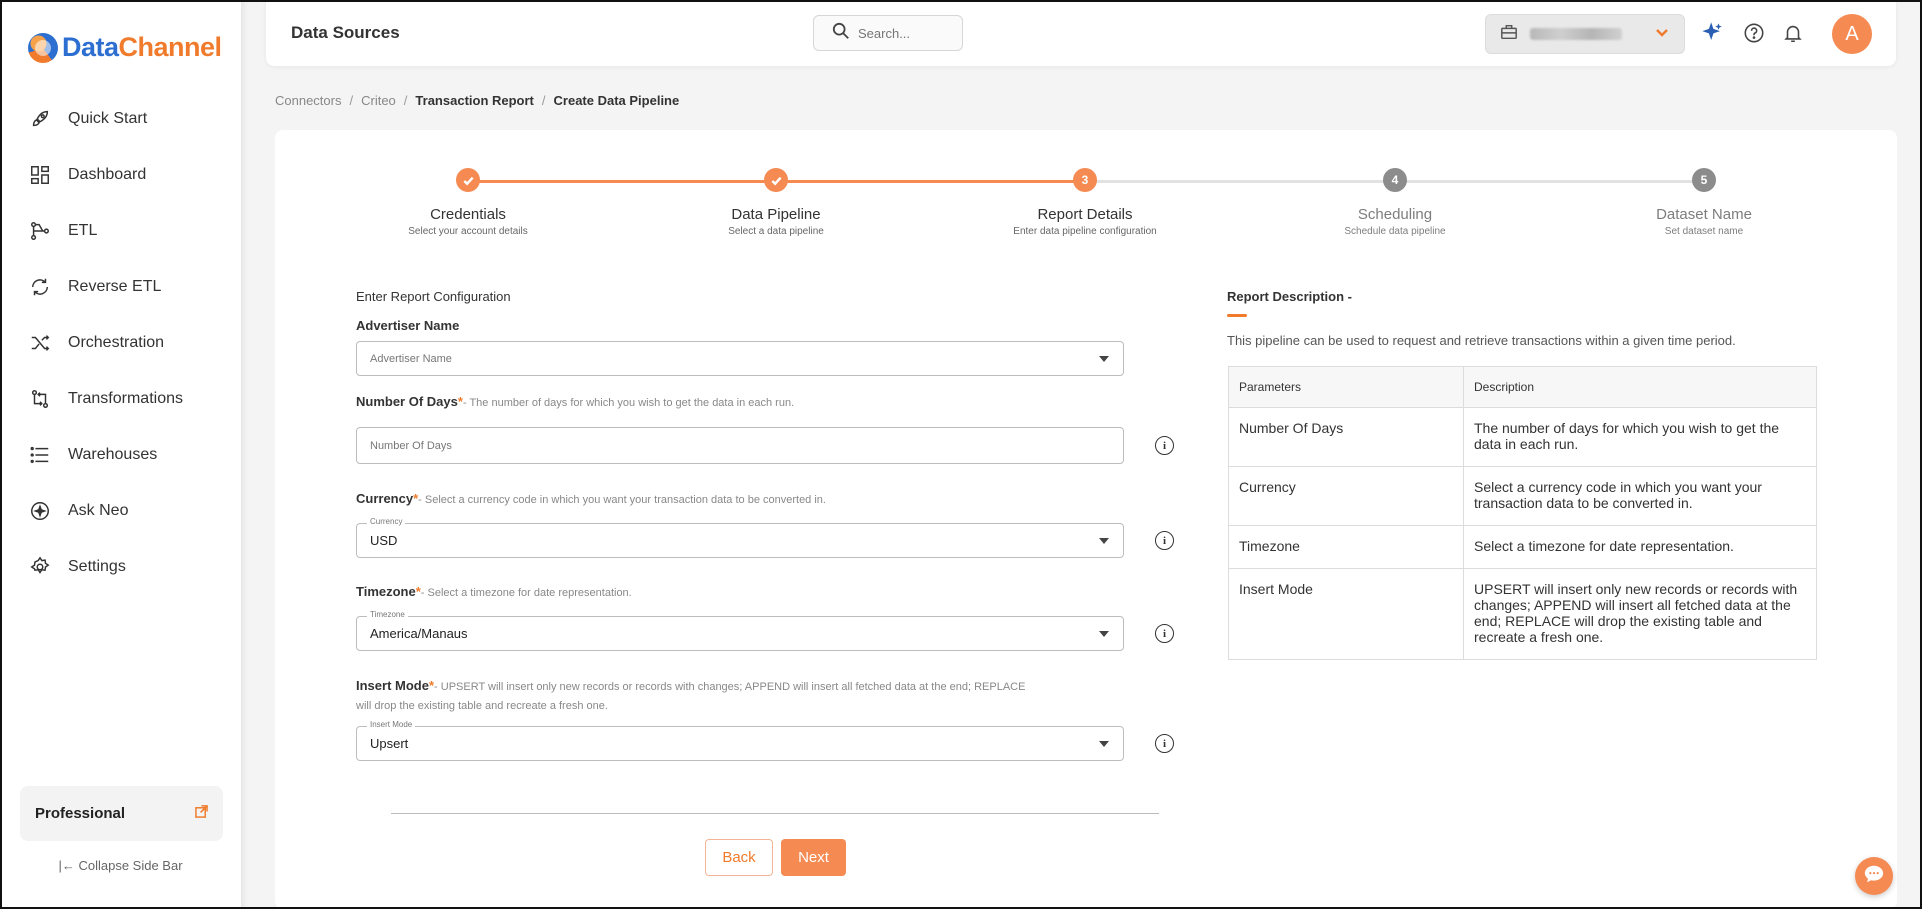  What do you see at coordinates (740, 740) in the screenshot?
I see `insert-mode-select: Insert Mode Upsert` at bounding box center [740, 740].